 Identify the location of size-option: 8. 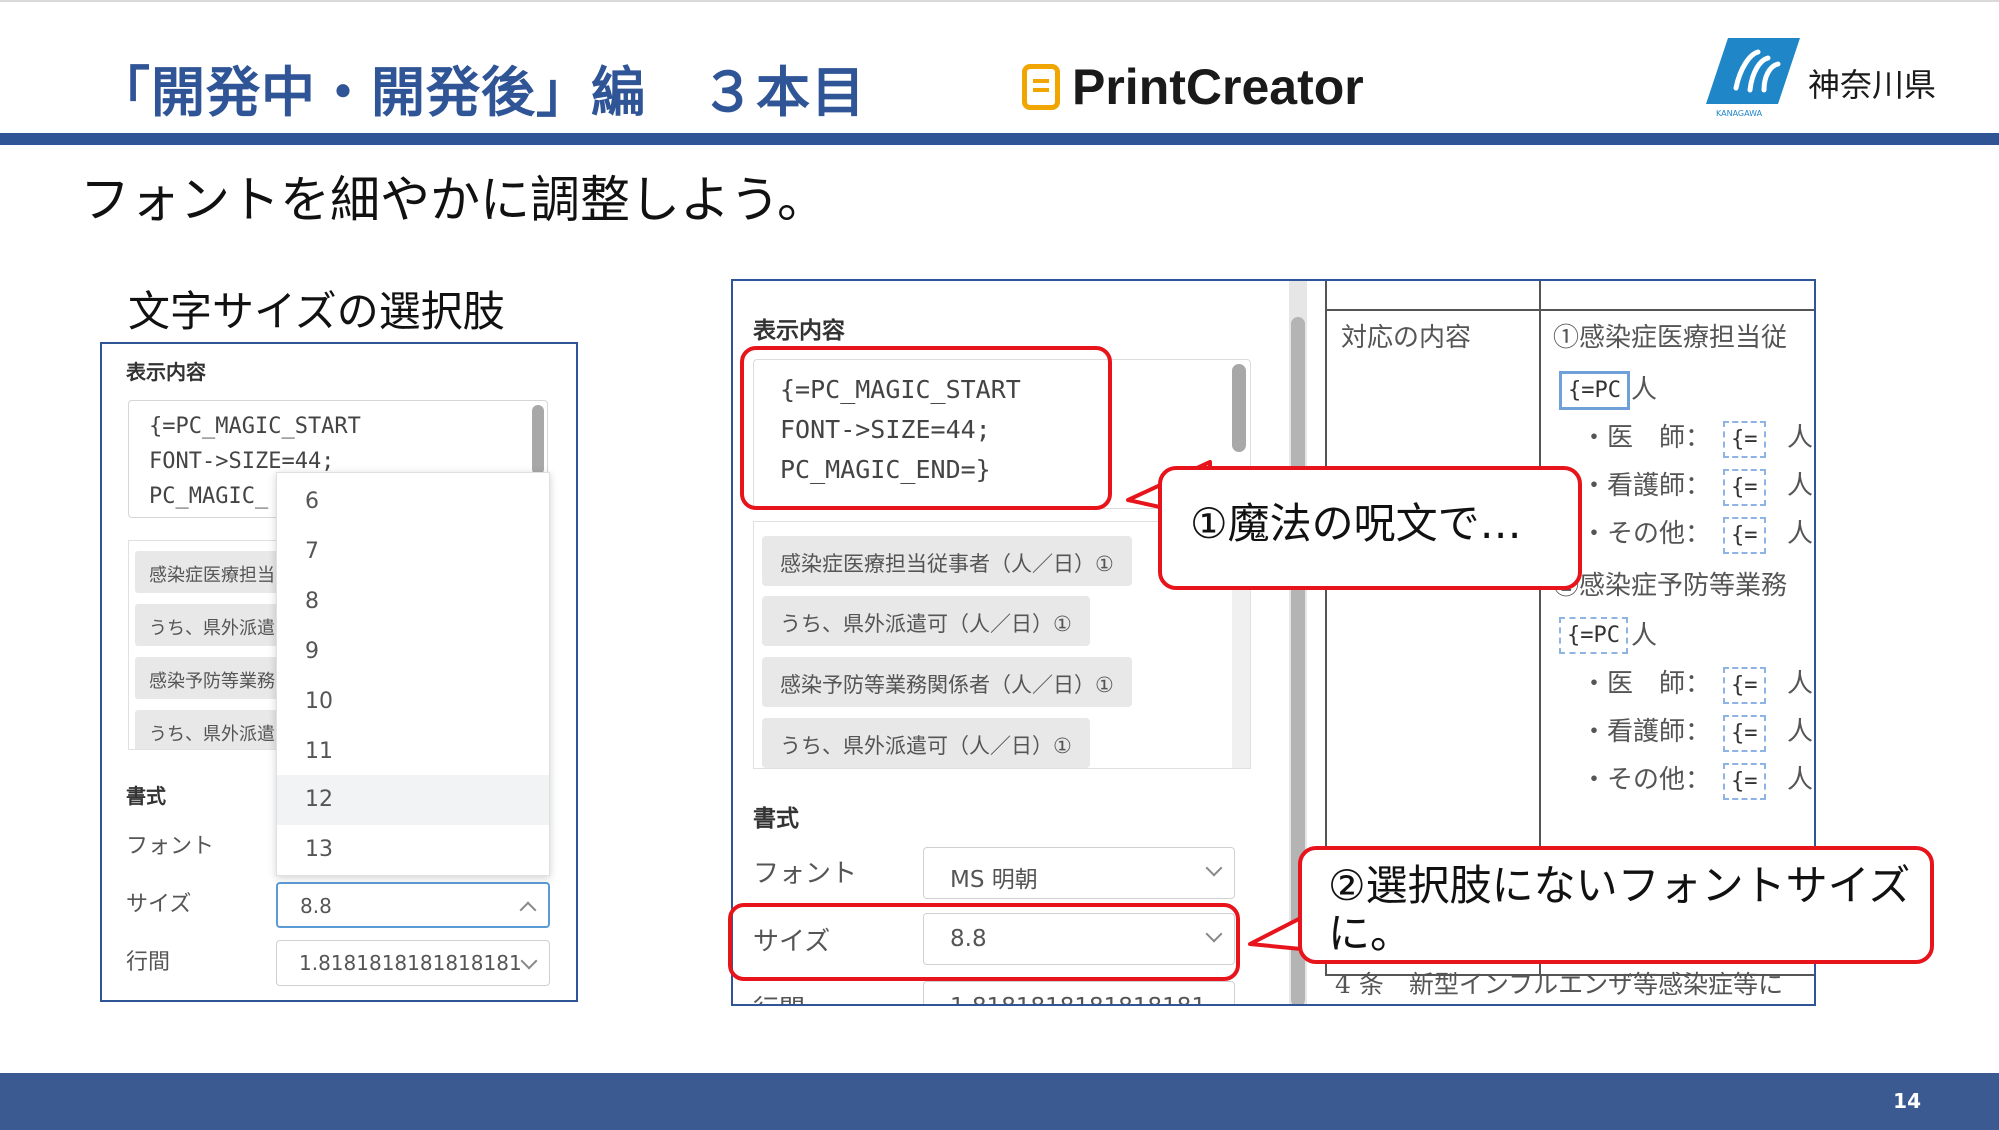
(413, 602).